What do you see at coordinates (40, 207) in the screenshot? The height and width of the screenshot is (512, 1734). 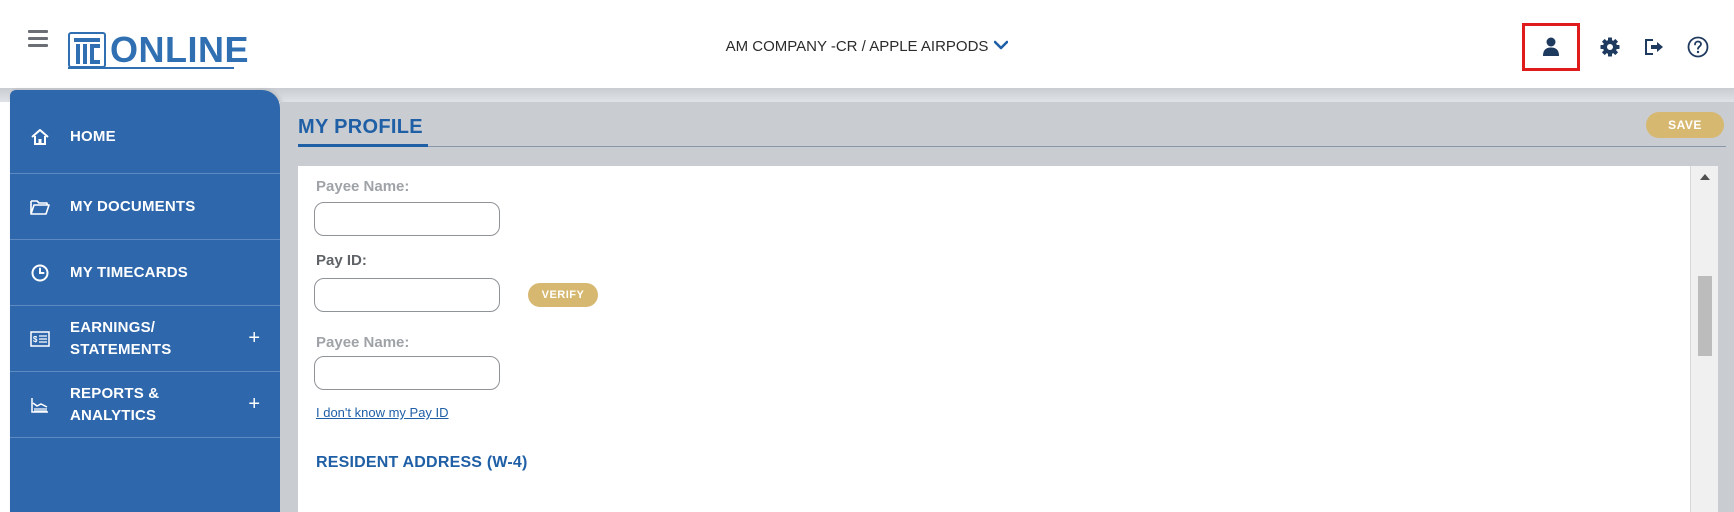 I see `folder-icon` at bounding box center [40, 207].